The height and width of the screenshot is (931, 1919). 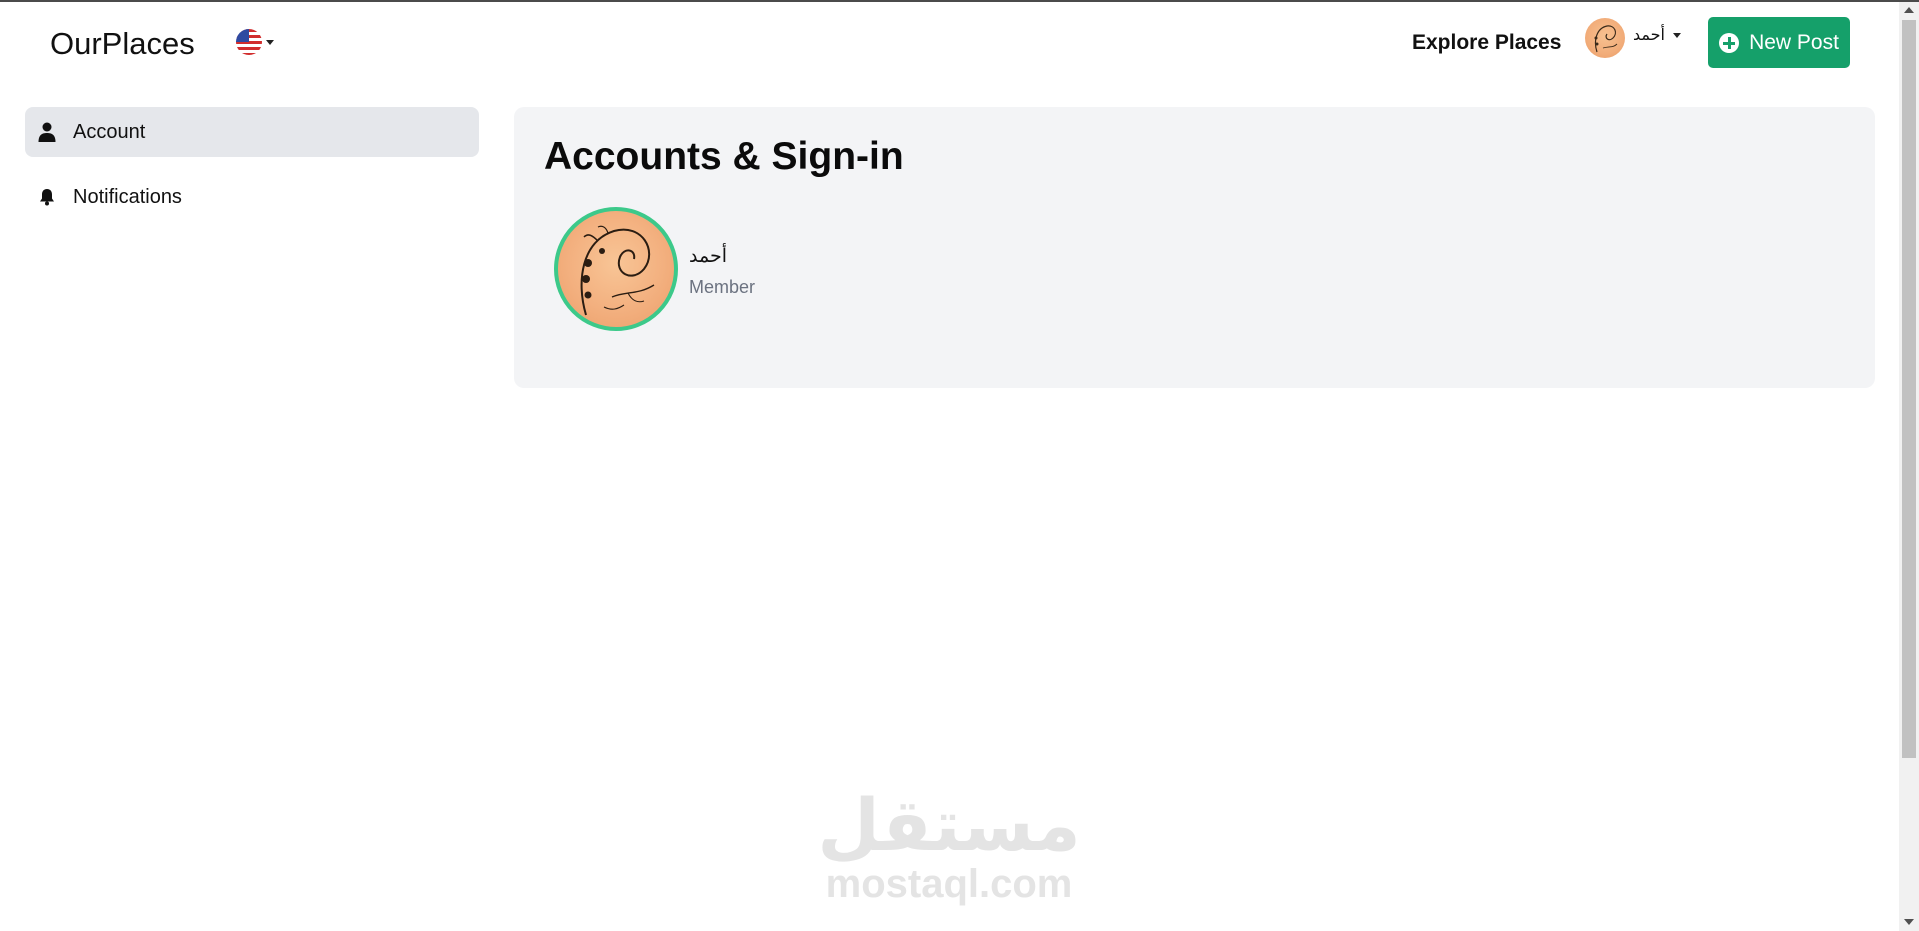 What do you see at coordinates (949, 42) in the screenshot?
I see `top-navbar: OurPlaces Explore Places أحمد New Post` at bounding box center [949, 42].